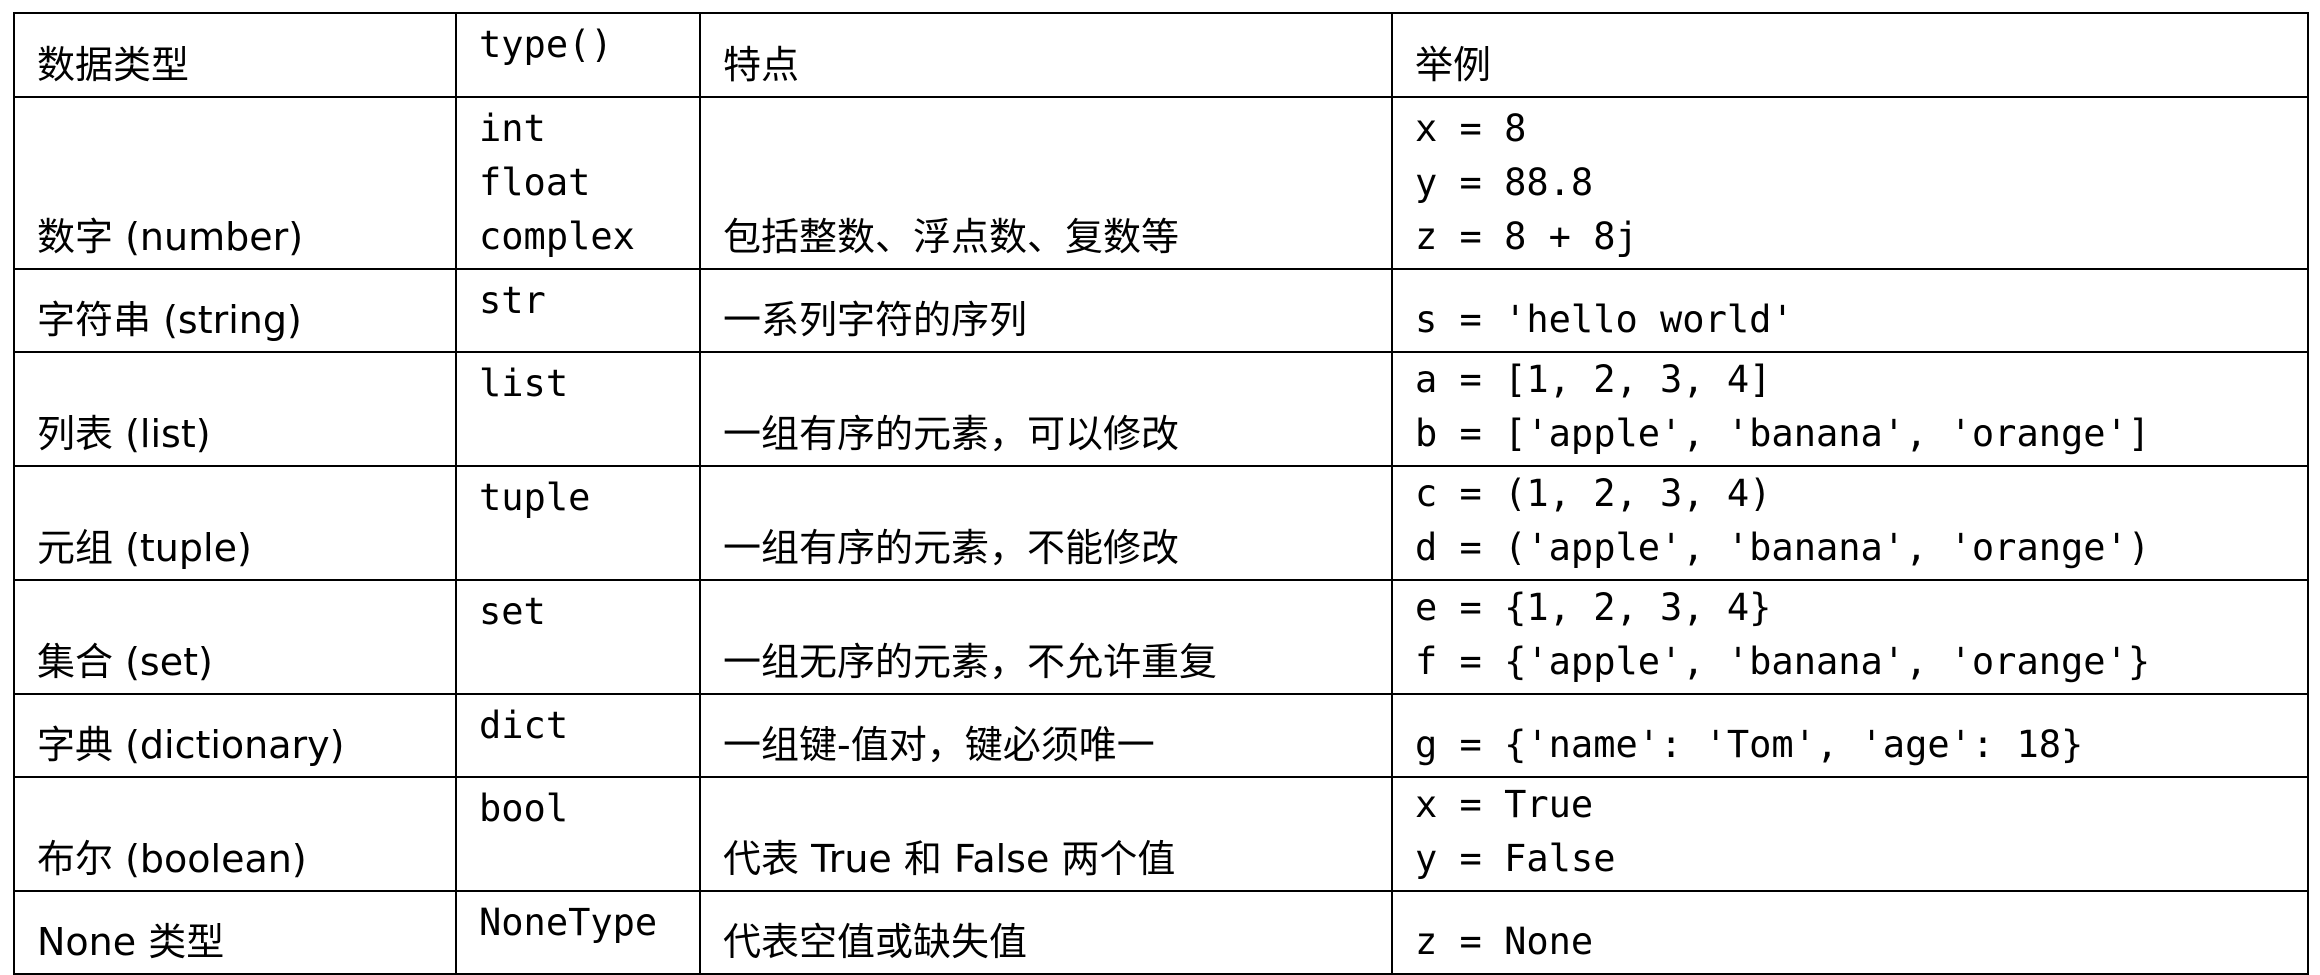 Image resolution: width=2320 pixels, height=975 pixels. I want to click on example-line: a = [1, 2, 3, 4], so click(1593, 379).